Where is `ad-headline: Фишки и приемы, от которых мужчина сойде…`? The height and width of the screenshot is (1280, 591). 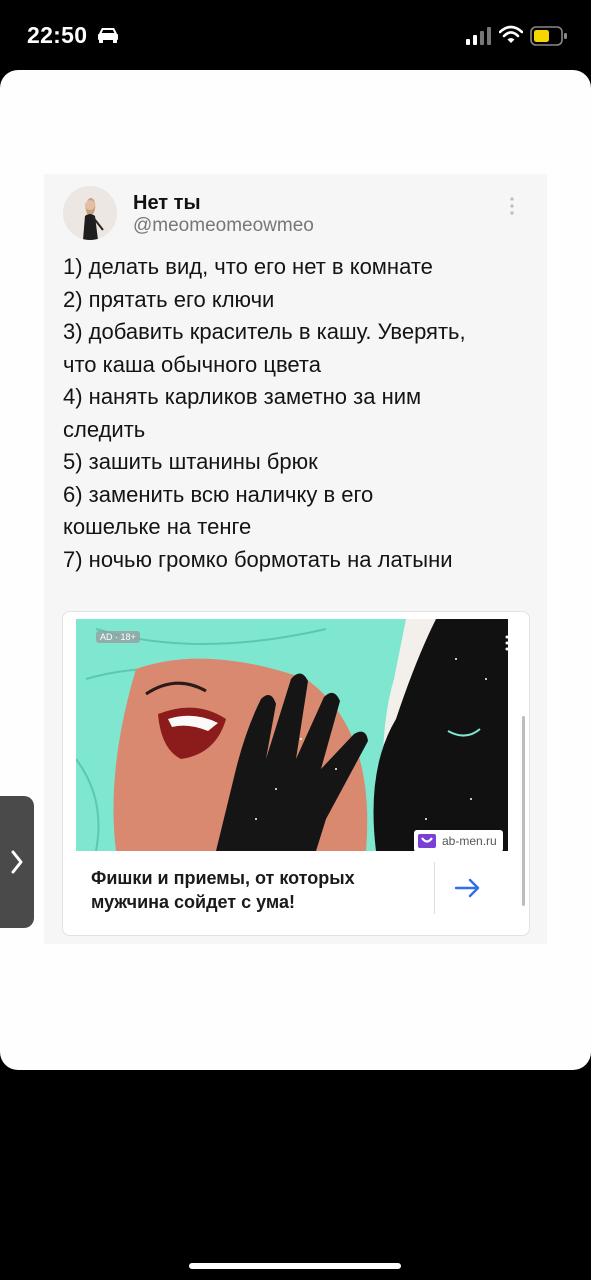
ad-headline: Фишки и приемы, от которых мужчина сойде… is located at coordinates (256, 890).